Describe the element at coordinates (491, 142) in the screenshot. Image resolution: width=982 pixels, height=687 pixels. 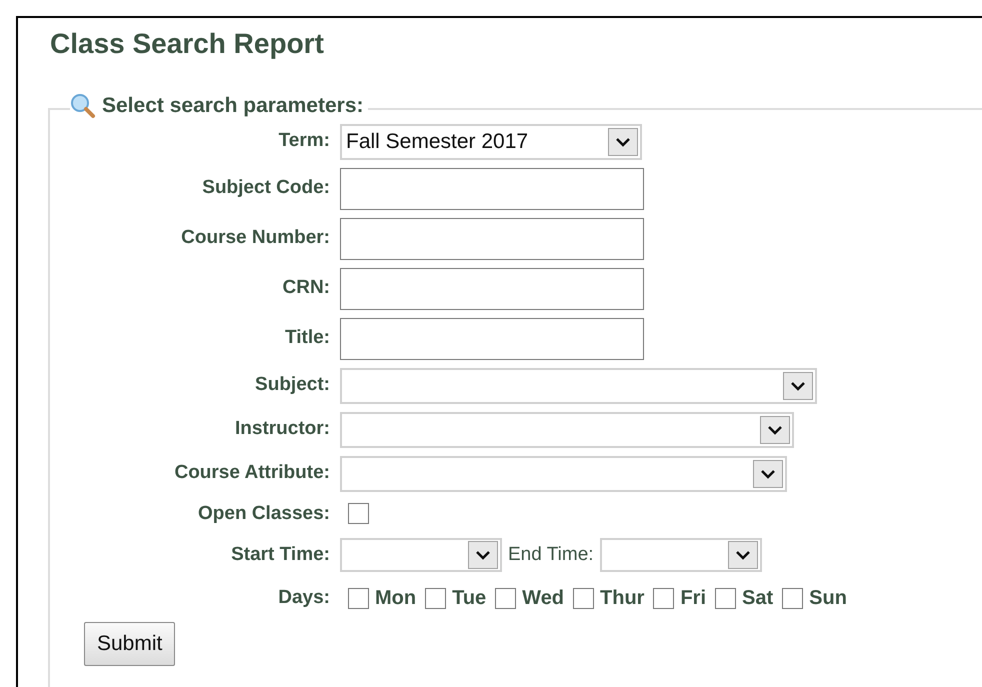
I see `dropdown: Fall Semester 2017` at that location.